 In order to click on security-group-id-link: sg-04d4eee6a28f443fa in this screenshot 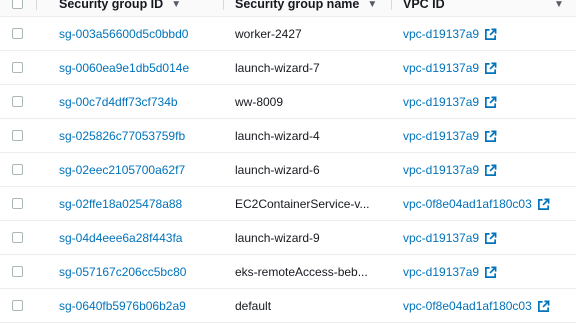, I will do `click(120, 238)`.